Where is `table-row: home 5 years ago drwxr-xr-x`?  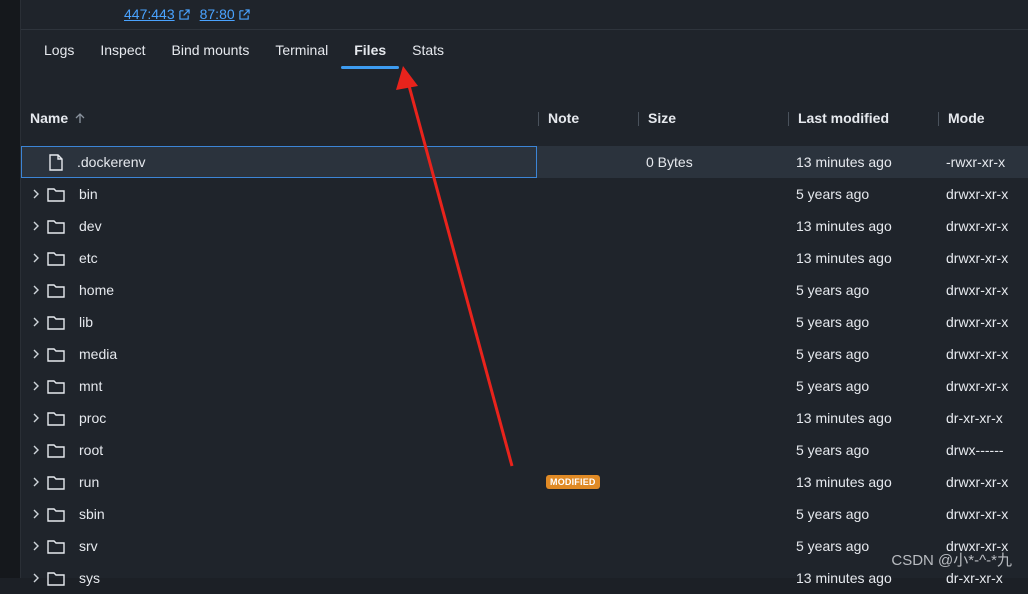 table-row: home 5 years ago drwxr-xr-x is located at coordinates (524, 290).